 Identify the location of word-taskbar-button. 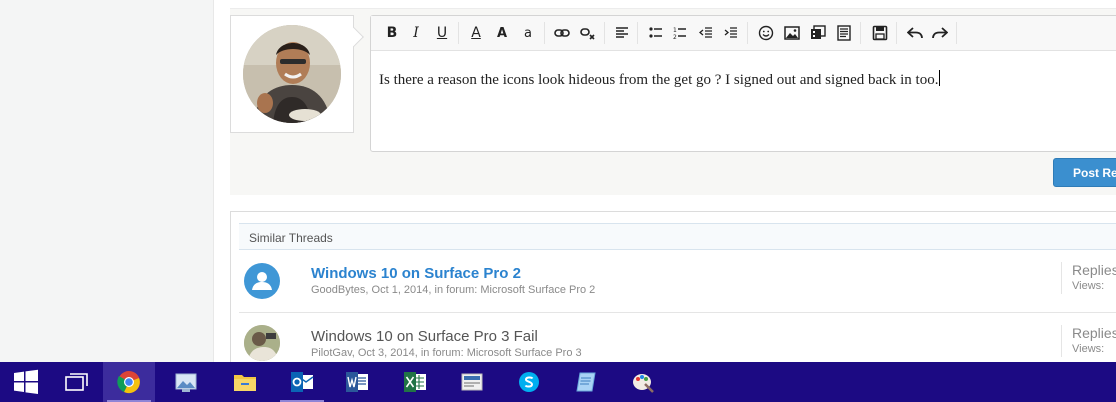
(357, 382).